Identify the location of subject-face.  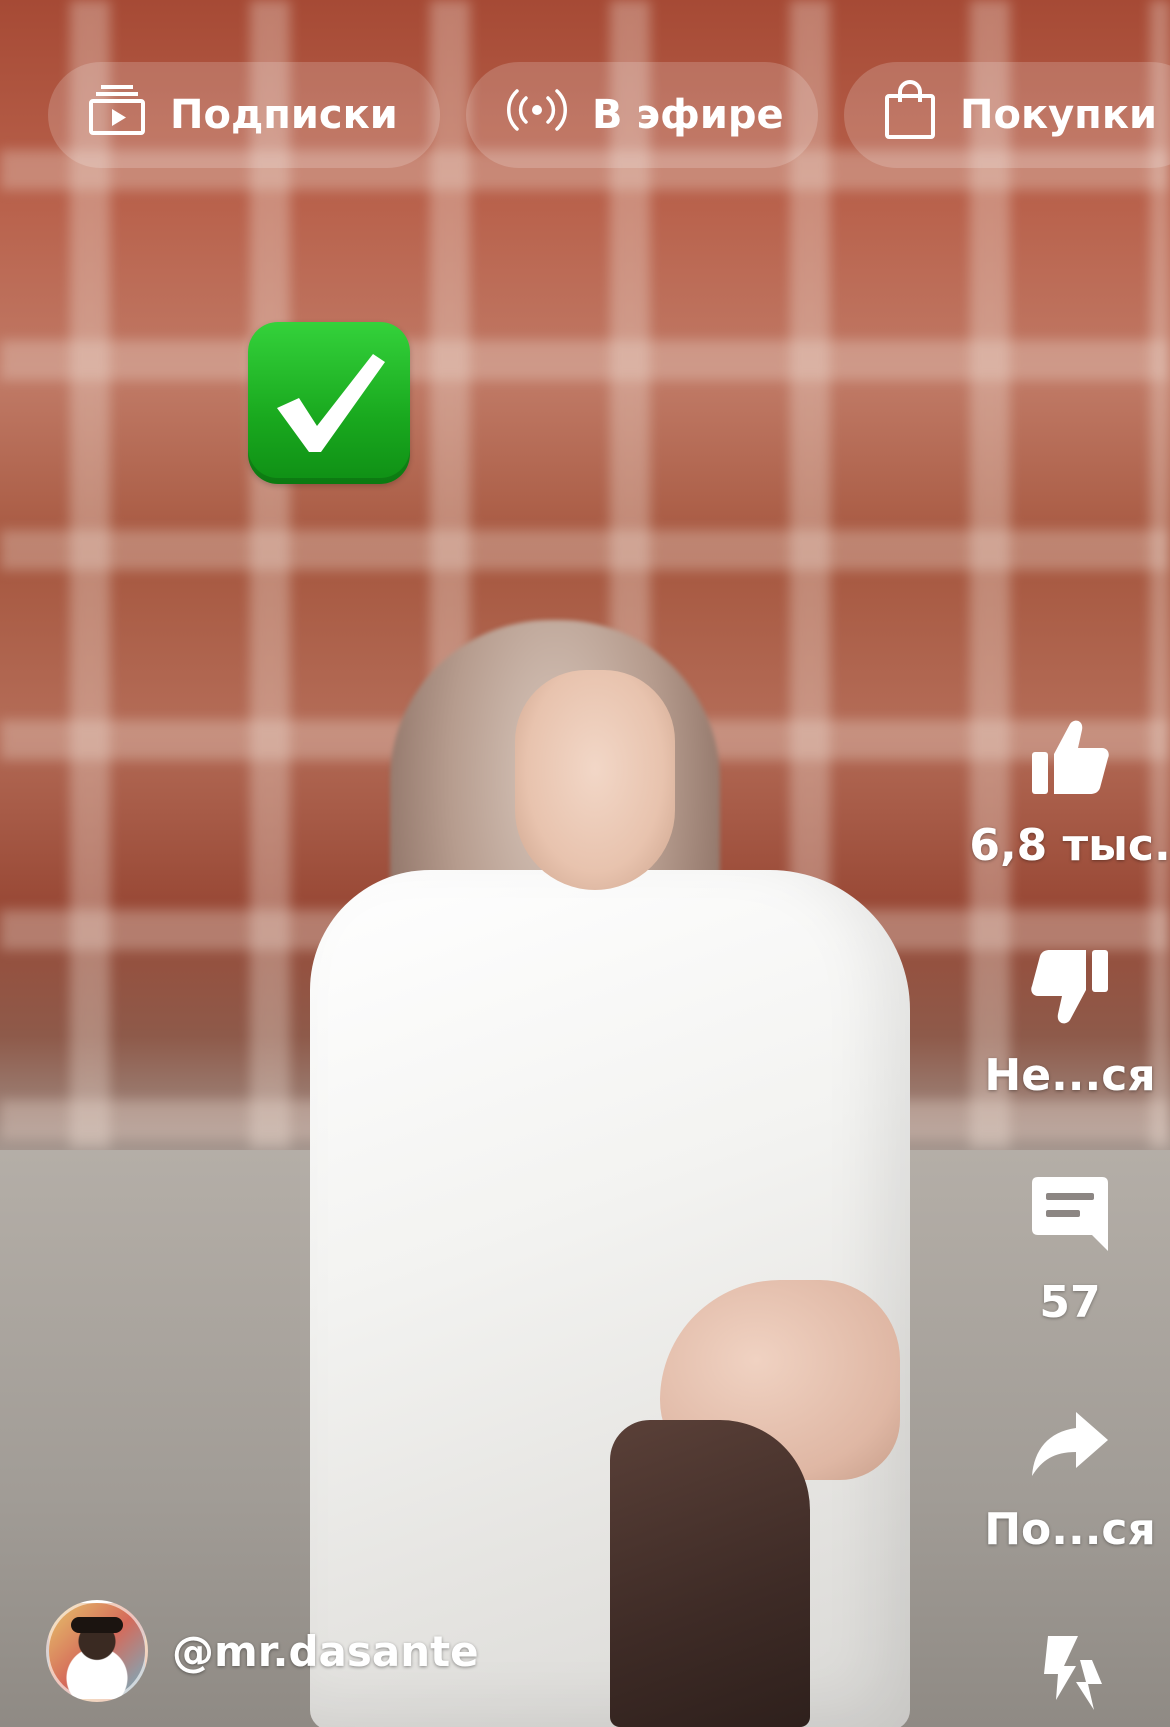
(595, 780).